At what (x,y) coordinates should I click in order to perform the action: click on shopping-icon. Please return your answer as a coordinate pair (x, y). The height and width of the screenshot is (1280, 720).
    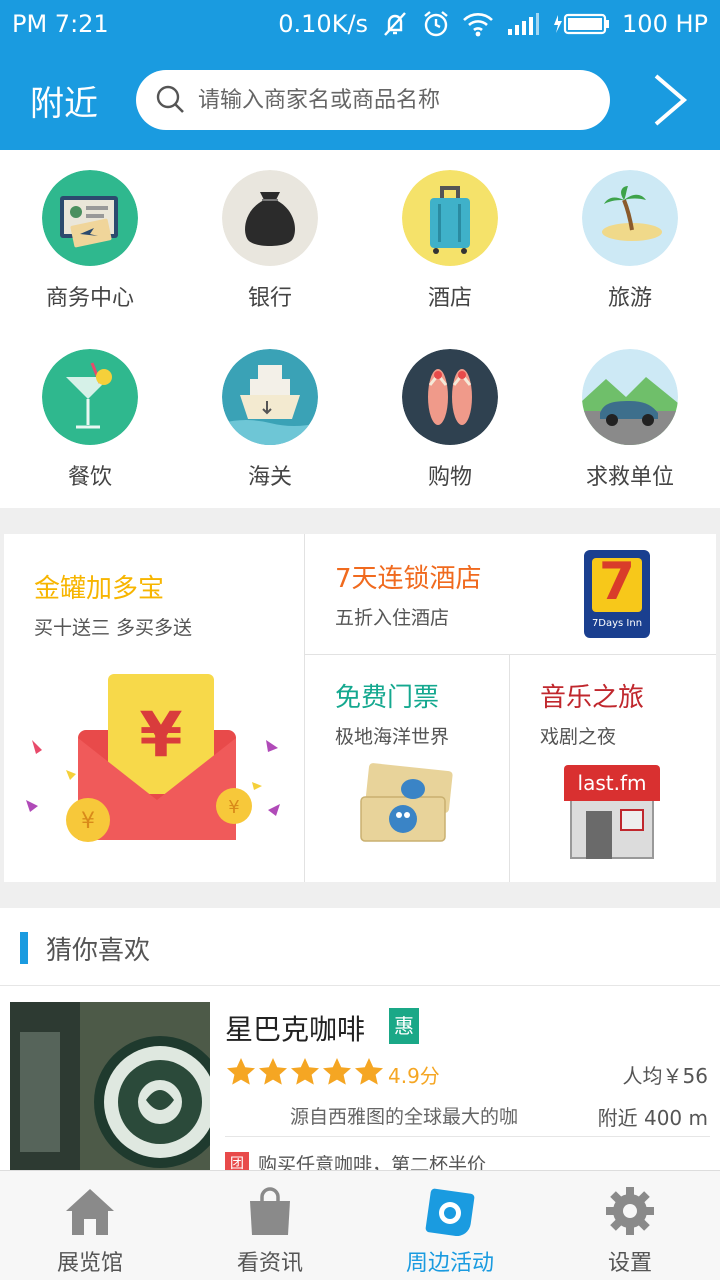
    Looking at the image, I should click on (450, 397).